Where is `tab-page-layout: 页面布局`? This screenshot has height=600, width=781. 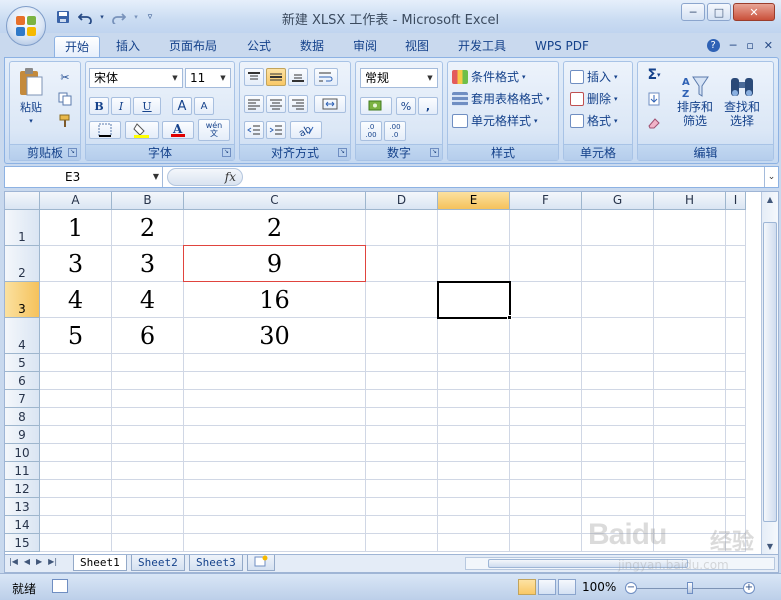
tab-page-layout: 页面布局 is located at coordinates (193, 47).